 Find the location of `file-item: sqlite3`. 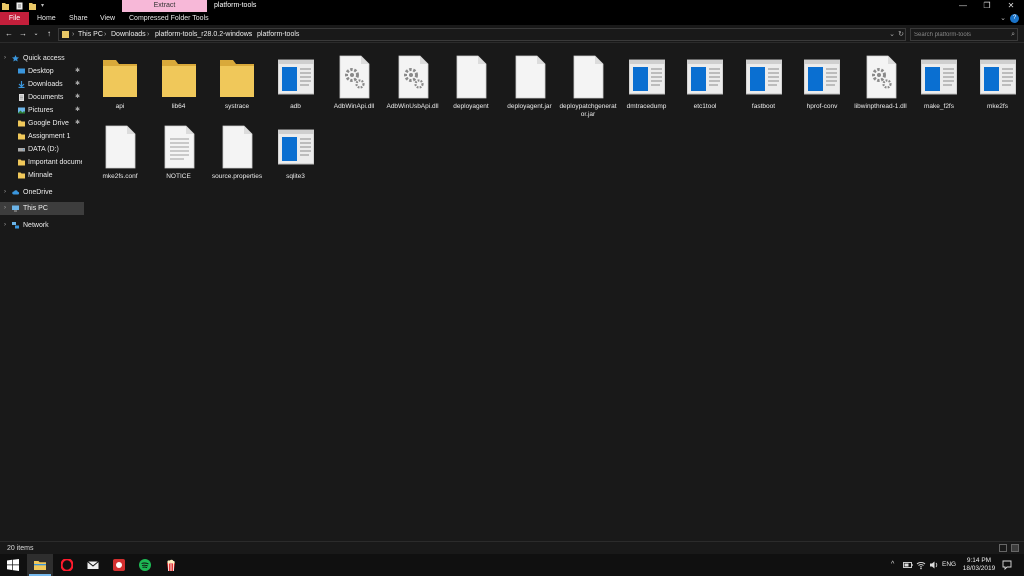

file-item: sqlite3 is located at coordinates (296, 153).